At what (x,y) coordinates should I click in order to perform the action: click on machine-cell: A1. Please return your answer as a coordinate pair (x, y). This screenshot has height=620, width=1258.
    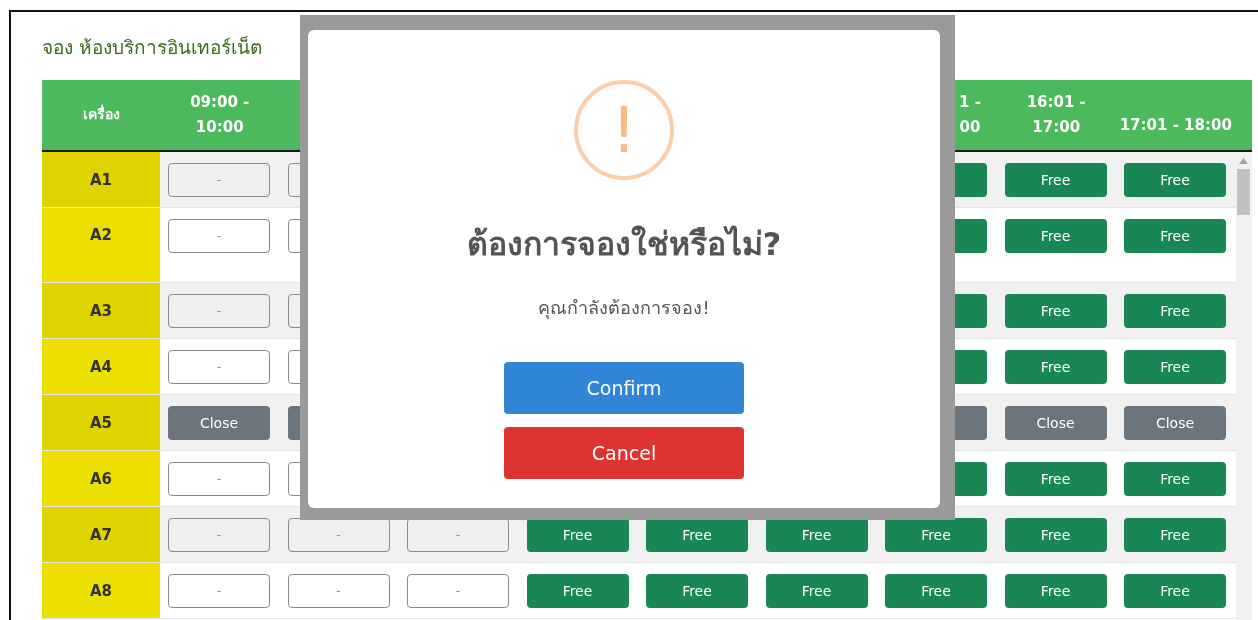
    Looking at the image, I should click on (101, 179).